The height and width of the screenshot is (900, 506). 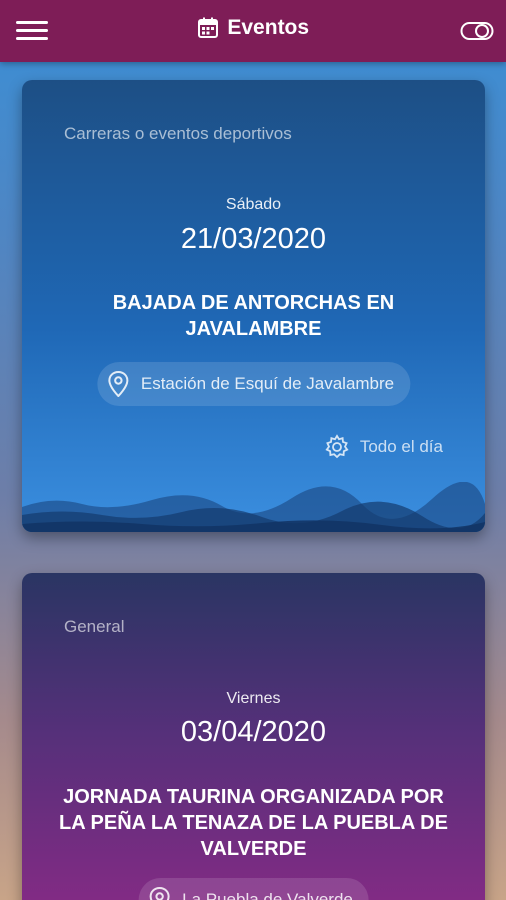 What do you see at coordinates (253, 316) in the screenshot?
I see `event-title: BAJADA DE ANTORCHAS EN JAVALAMBRE` at bounding box center [253, 316].